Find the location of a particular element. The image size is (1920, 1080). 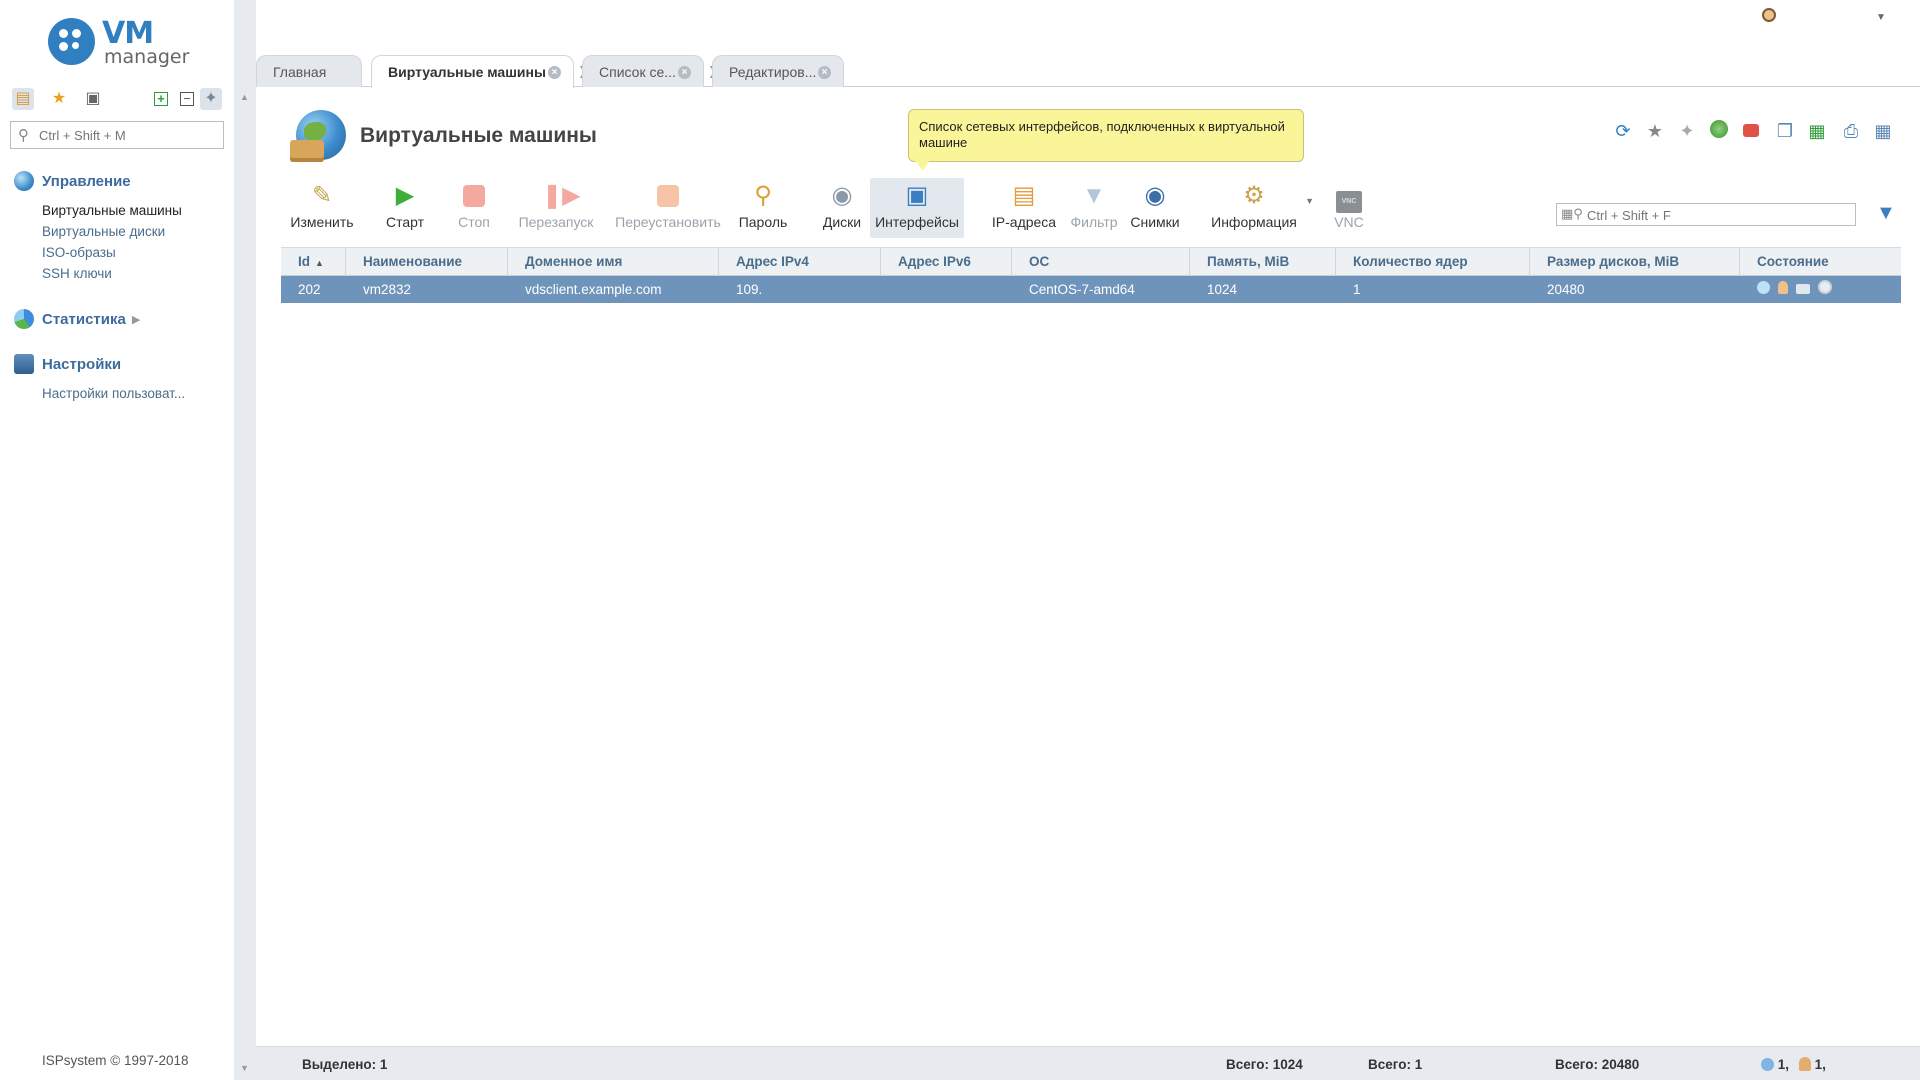

column-header-ipv6: Адрес IPv6 is located at coordinates (946, 262).